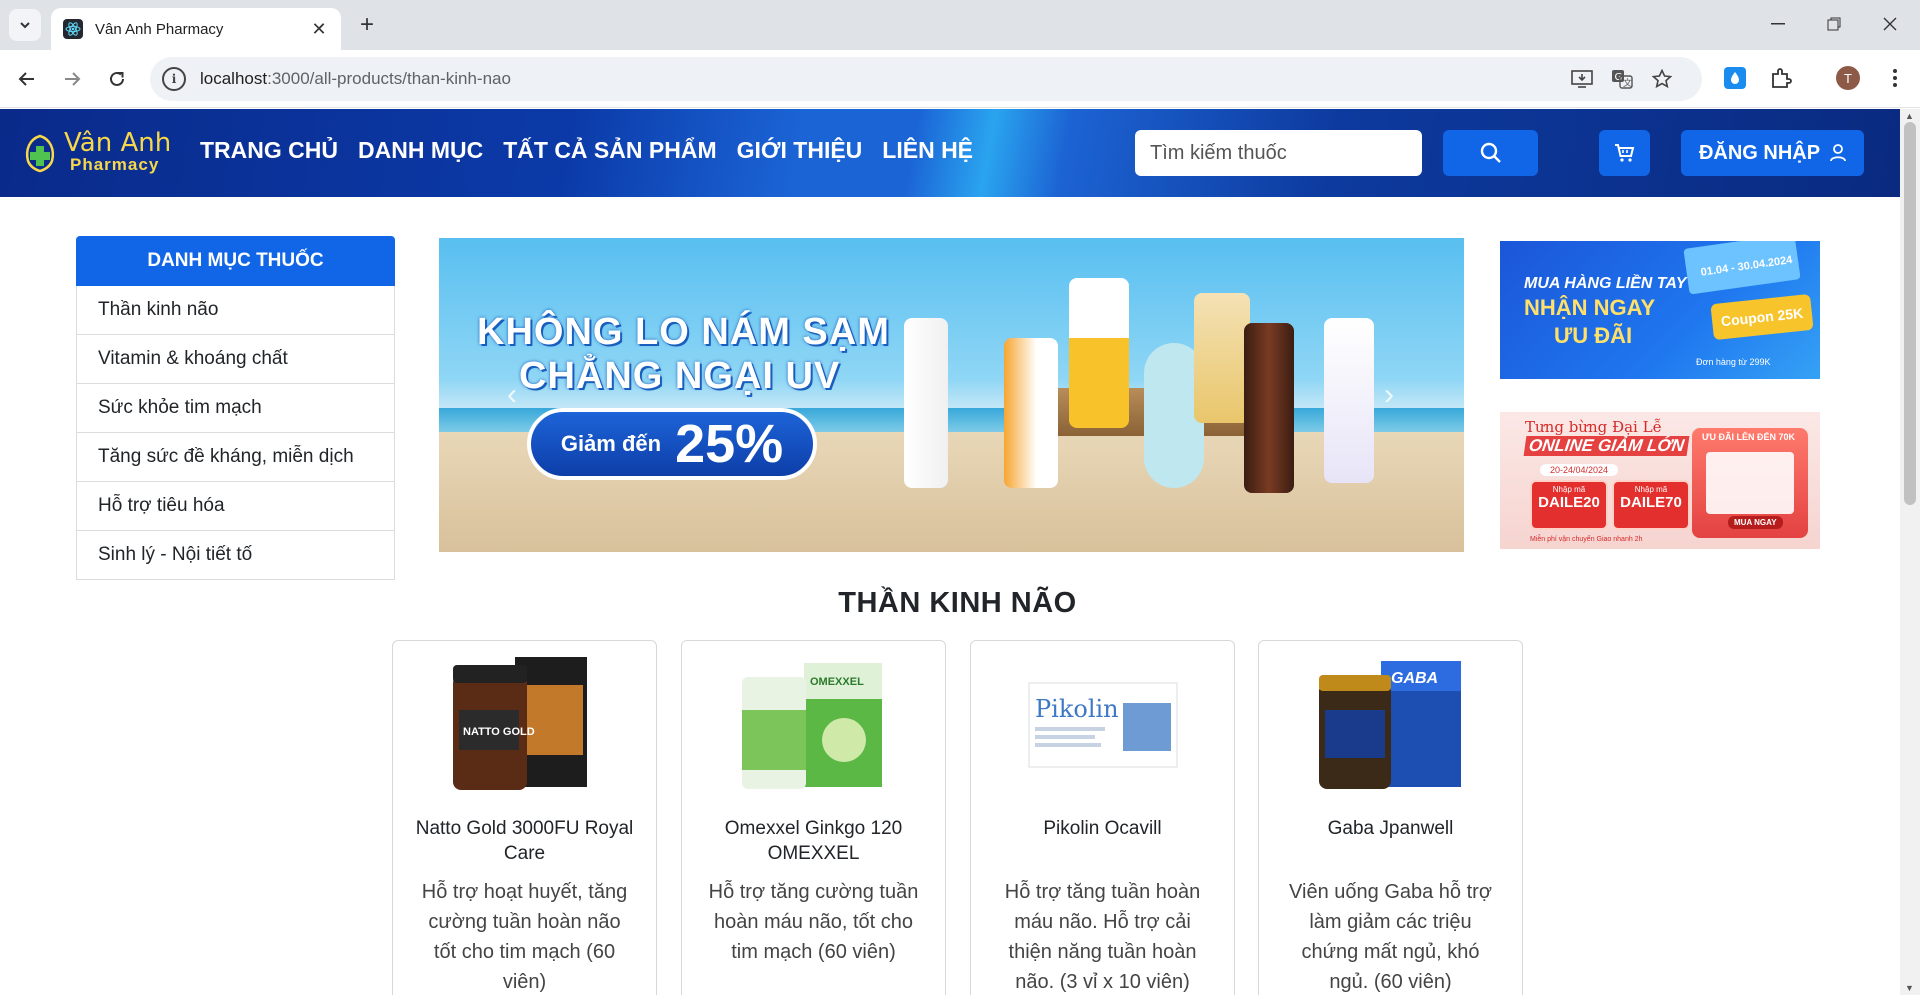 Image resolution: width=1920 pixels, height=995 pixels. I want to click on search-icon, so click(1490, 152).